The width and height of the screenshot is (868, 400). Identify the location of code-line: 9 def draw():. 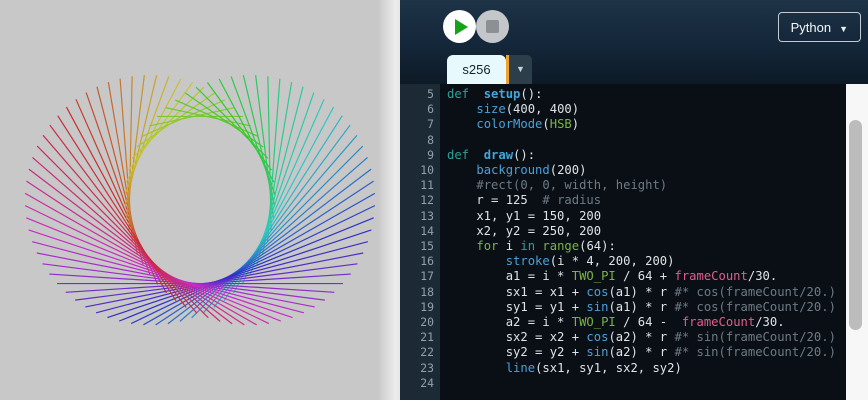
(634, 155).